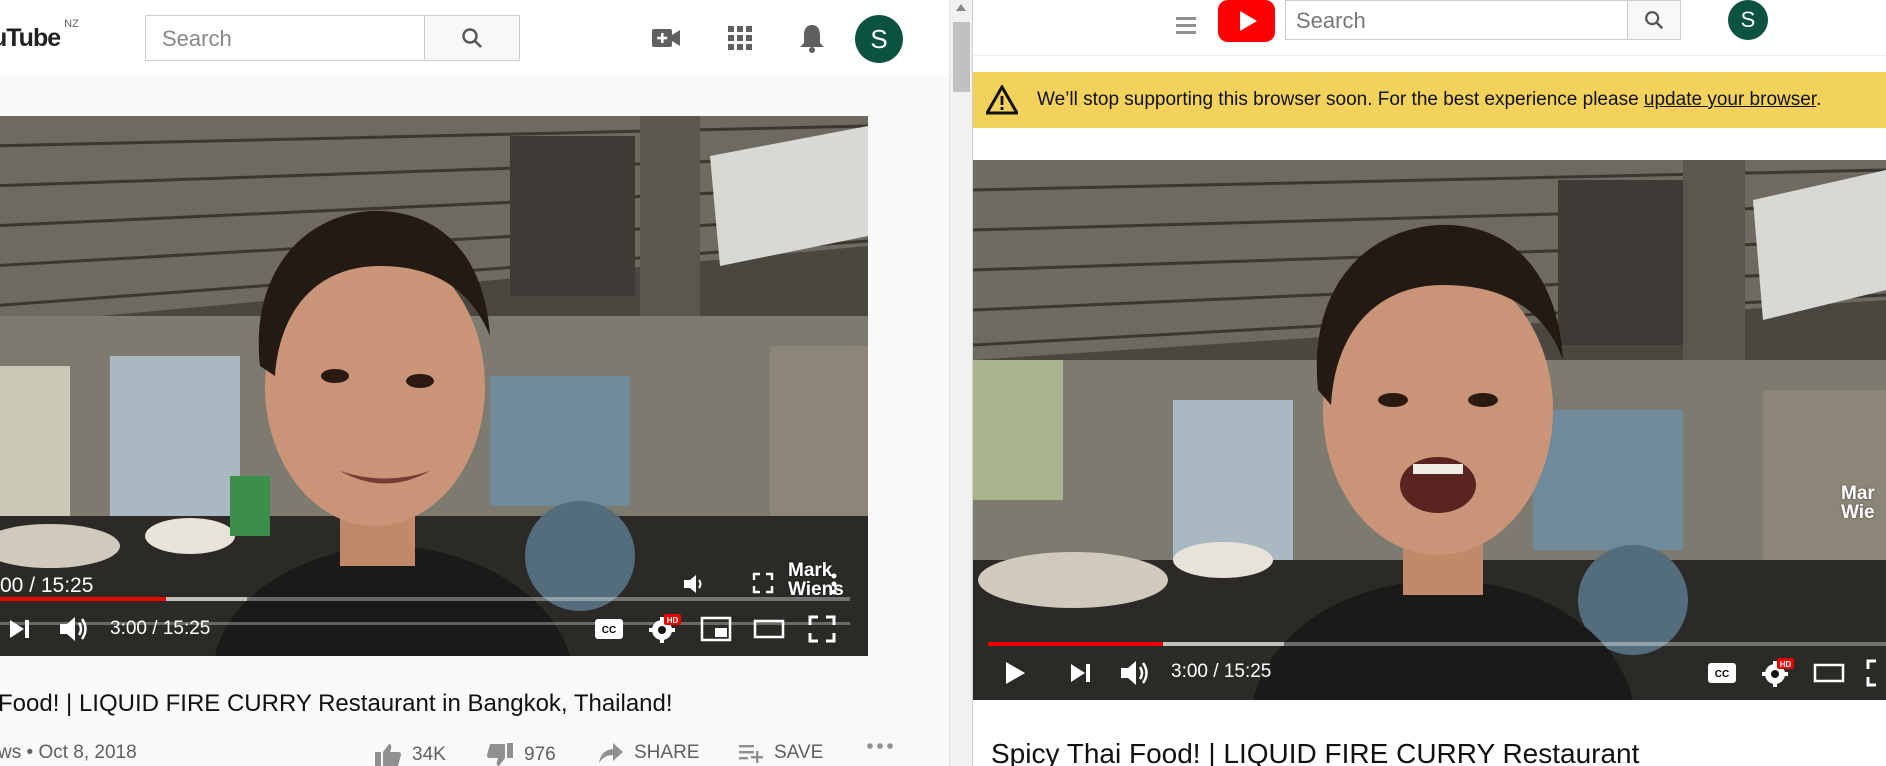  I want to click on play-triangle-icon, so click(1248, 21).